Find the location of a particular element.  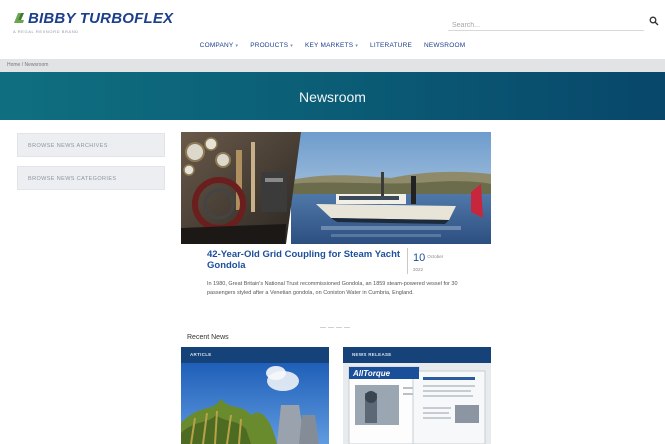

search-box is located at coordinates (546, 24).